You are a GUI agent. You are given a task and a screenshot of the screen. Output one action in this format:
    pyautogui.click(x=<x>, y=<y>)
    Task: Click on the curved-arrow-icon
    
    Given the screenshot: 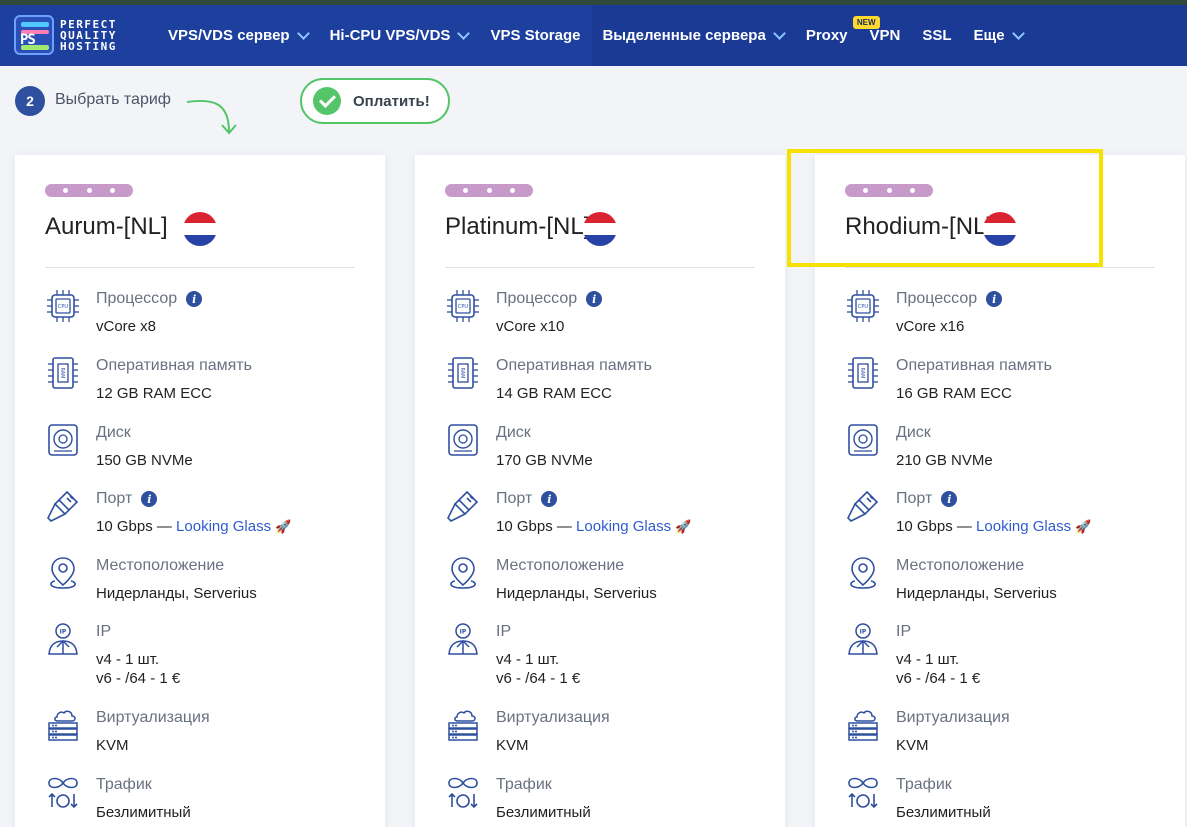 What is the action you would take?
    pyautogui.click(x=211, y=117)
    